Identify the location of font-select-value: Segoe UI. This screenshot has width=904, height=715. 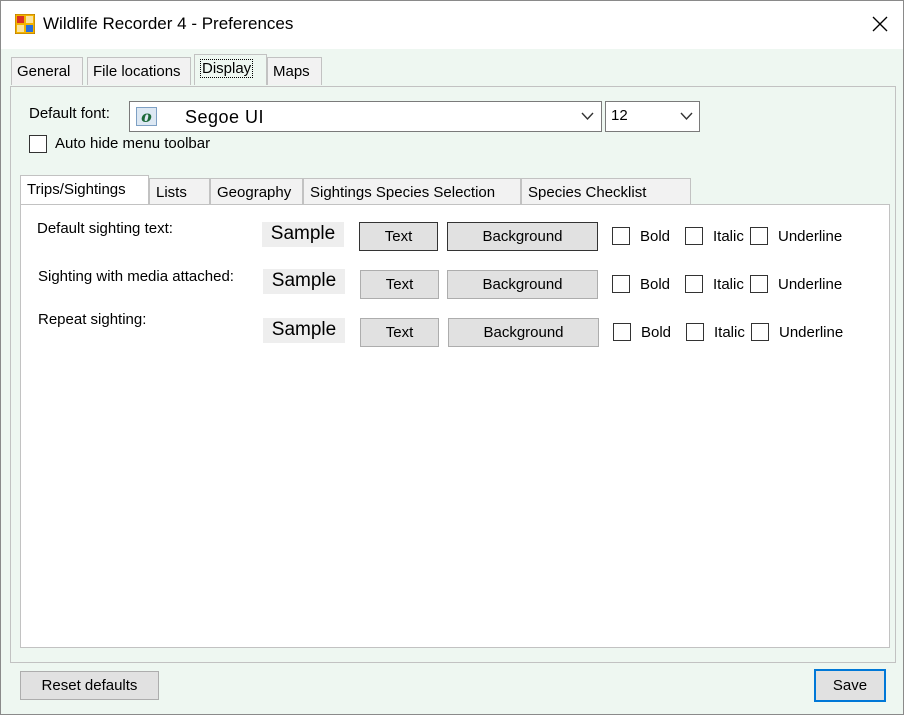
(225, 117).